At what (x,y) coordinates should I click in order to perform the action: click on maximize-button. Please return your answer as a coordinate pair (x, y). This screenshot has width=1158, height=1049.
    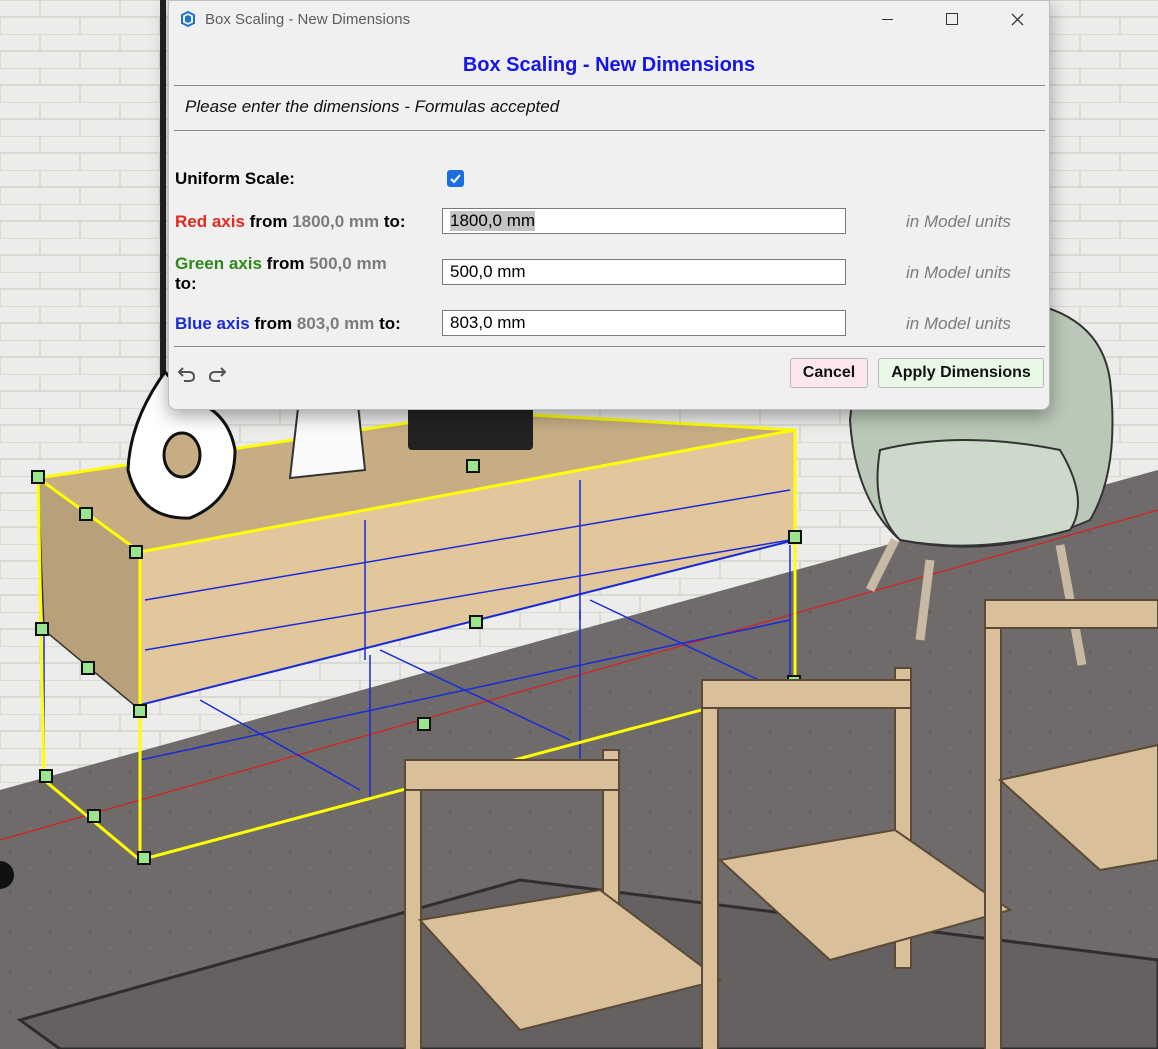
    Looking at the image, I should click on (952, 19).